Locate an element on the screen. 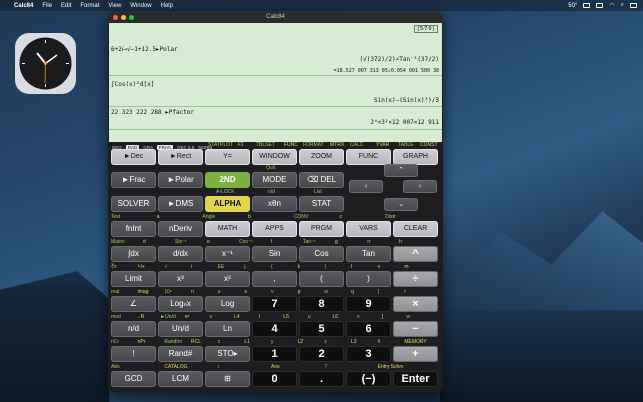 This screenshot has width=643, height=402. vars-key: VARS is located at coordinates (368, 229).